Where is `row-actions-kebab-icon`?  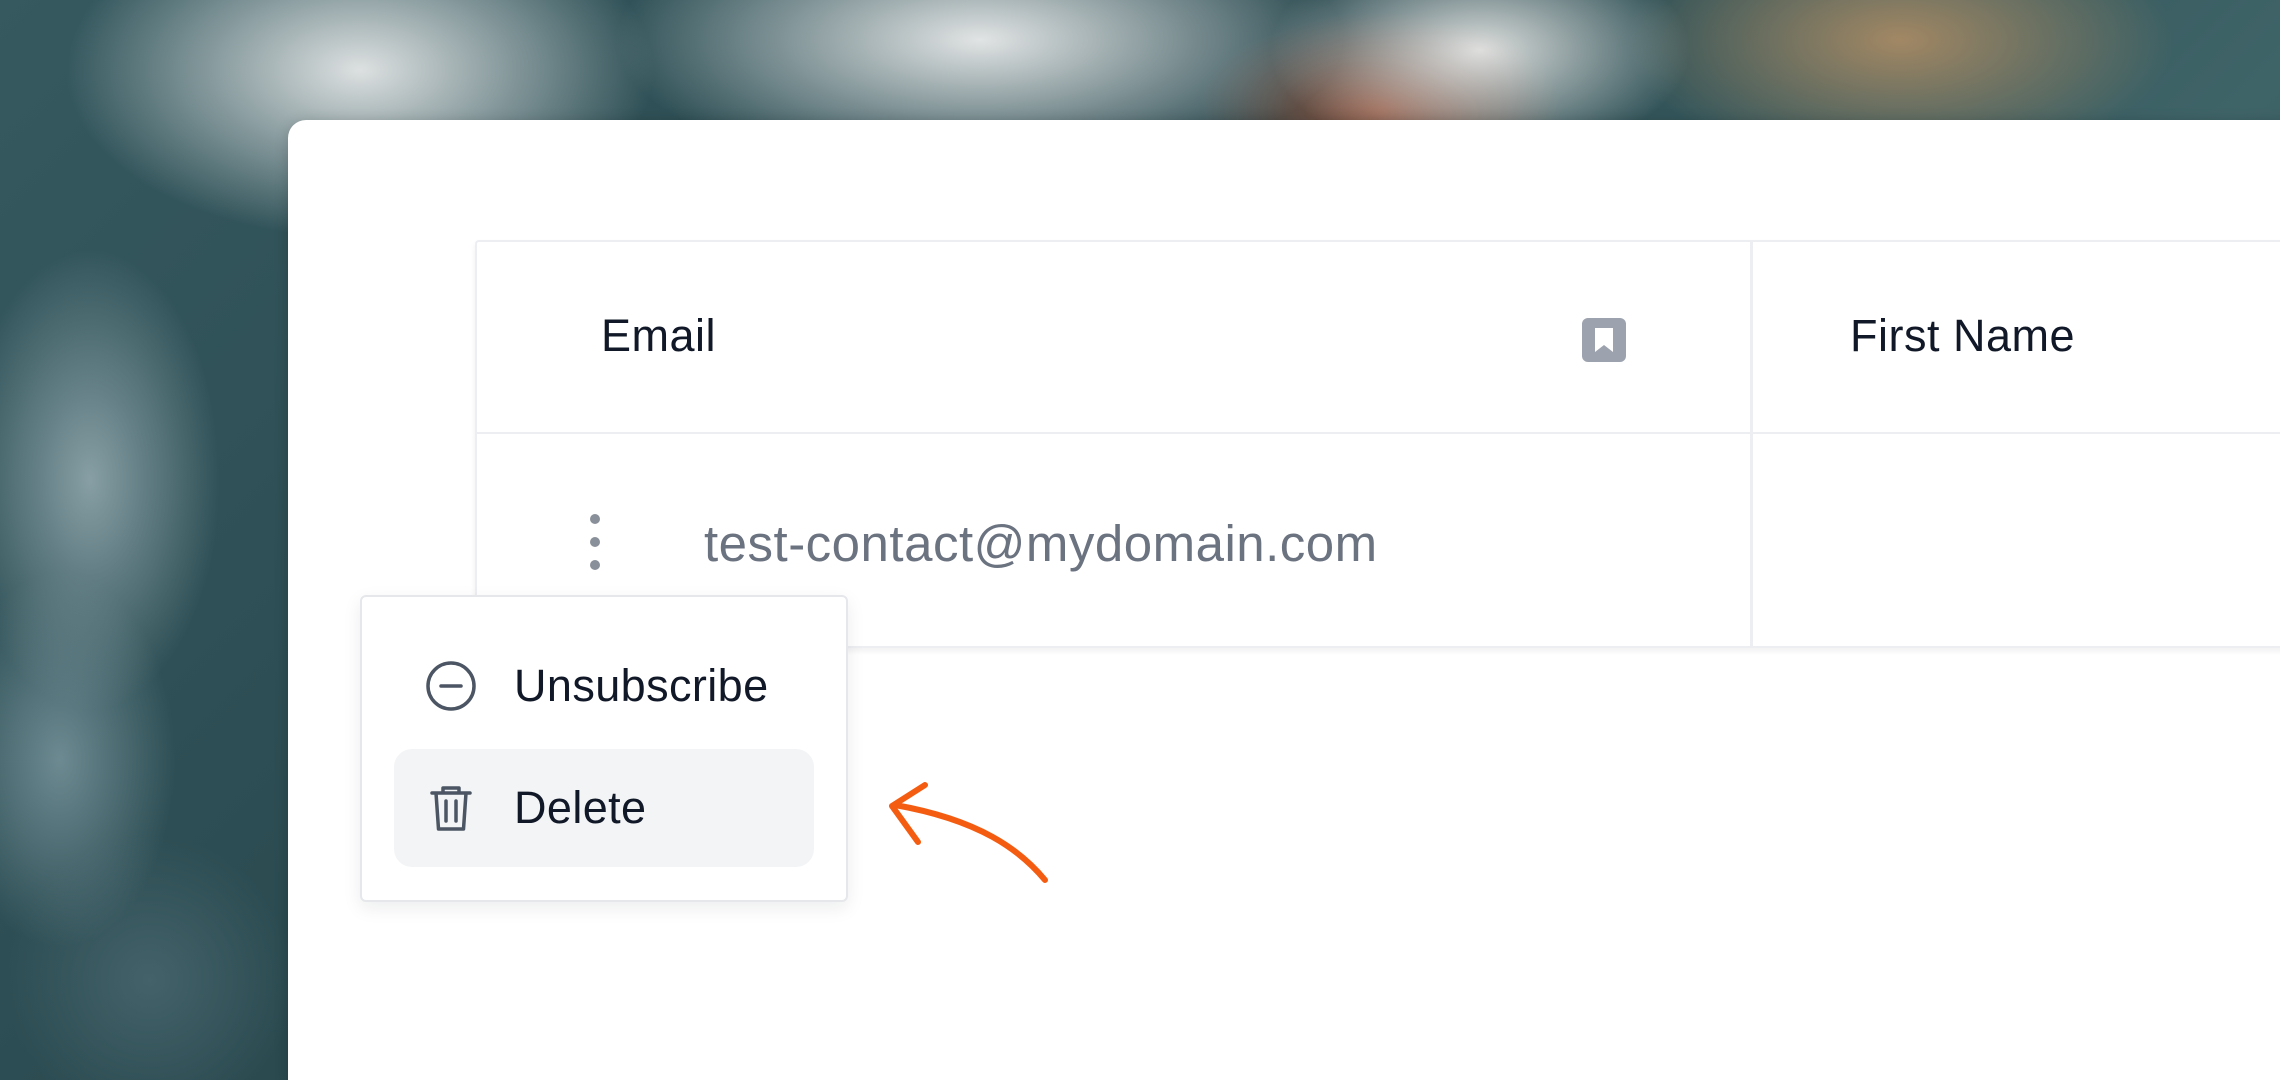
row-actions-kebab-icon is located at coordinates (595, 542).